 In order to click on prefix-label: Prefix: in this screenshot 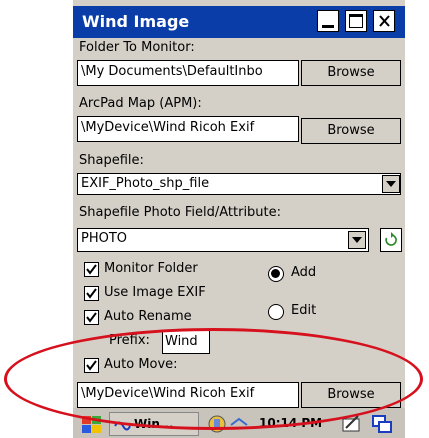, I will do `click(129, 340)`.